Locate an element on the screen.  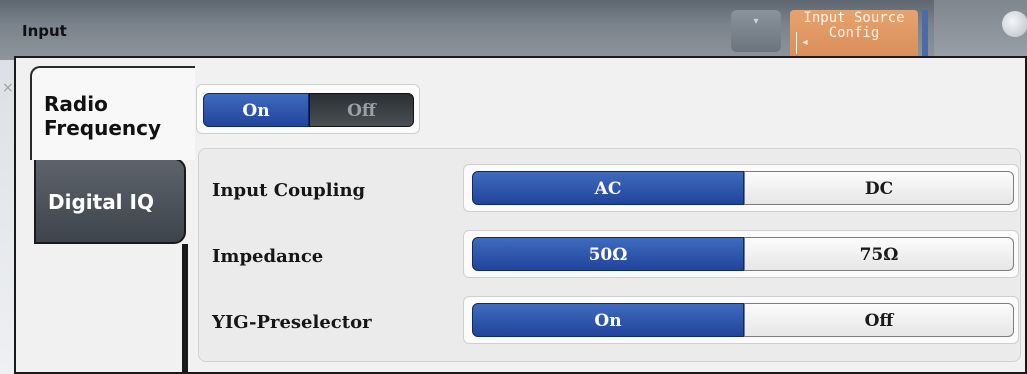
dropdown-button: ▾ is located at coordinates (756, 31).